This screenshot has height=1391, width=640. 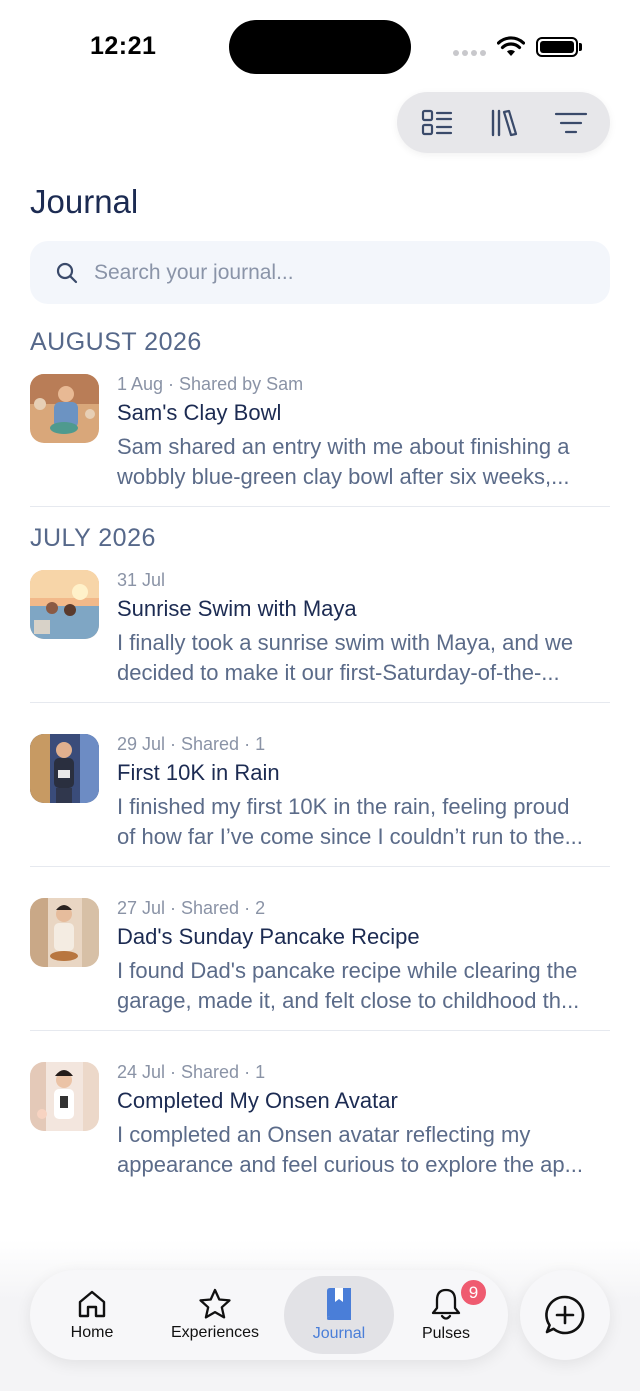 I want to click on page-title: Journal, so click(x=84, y=201).